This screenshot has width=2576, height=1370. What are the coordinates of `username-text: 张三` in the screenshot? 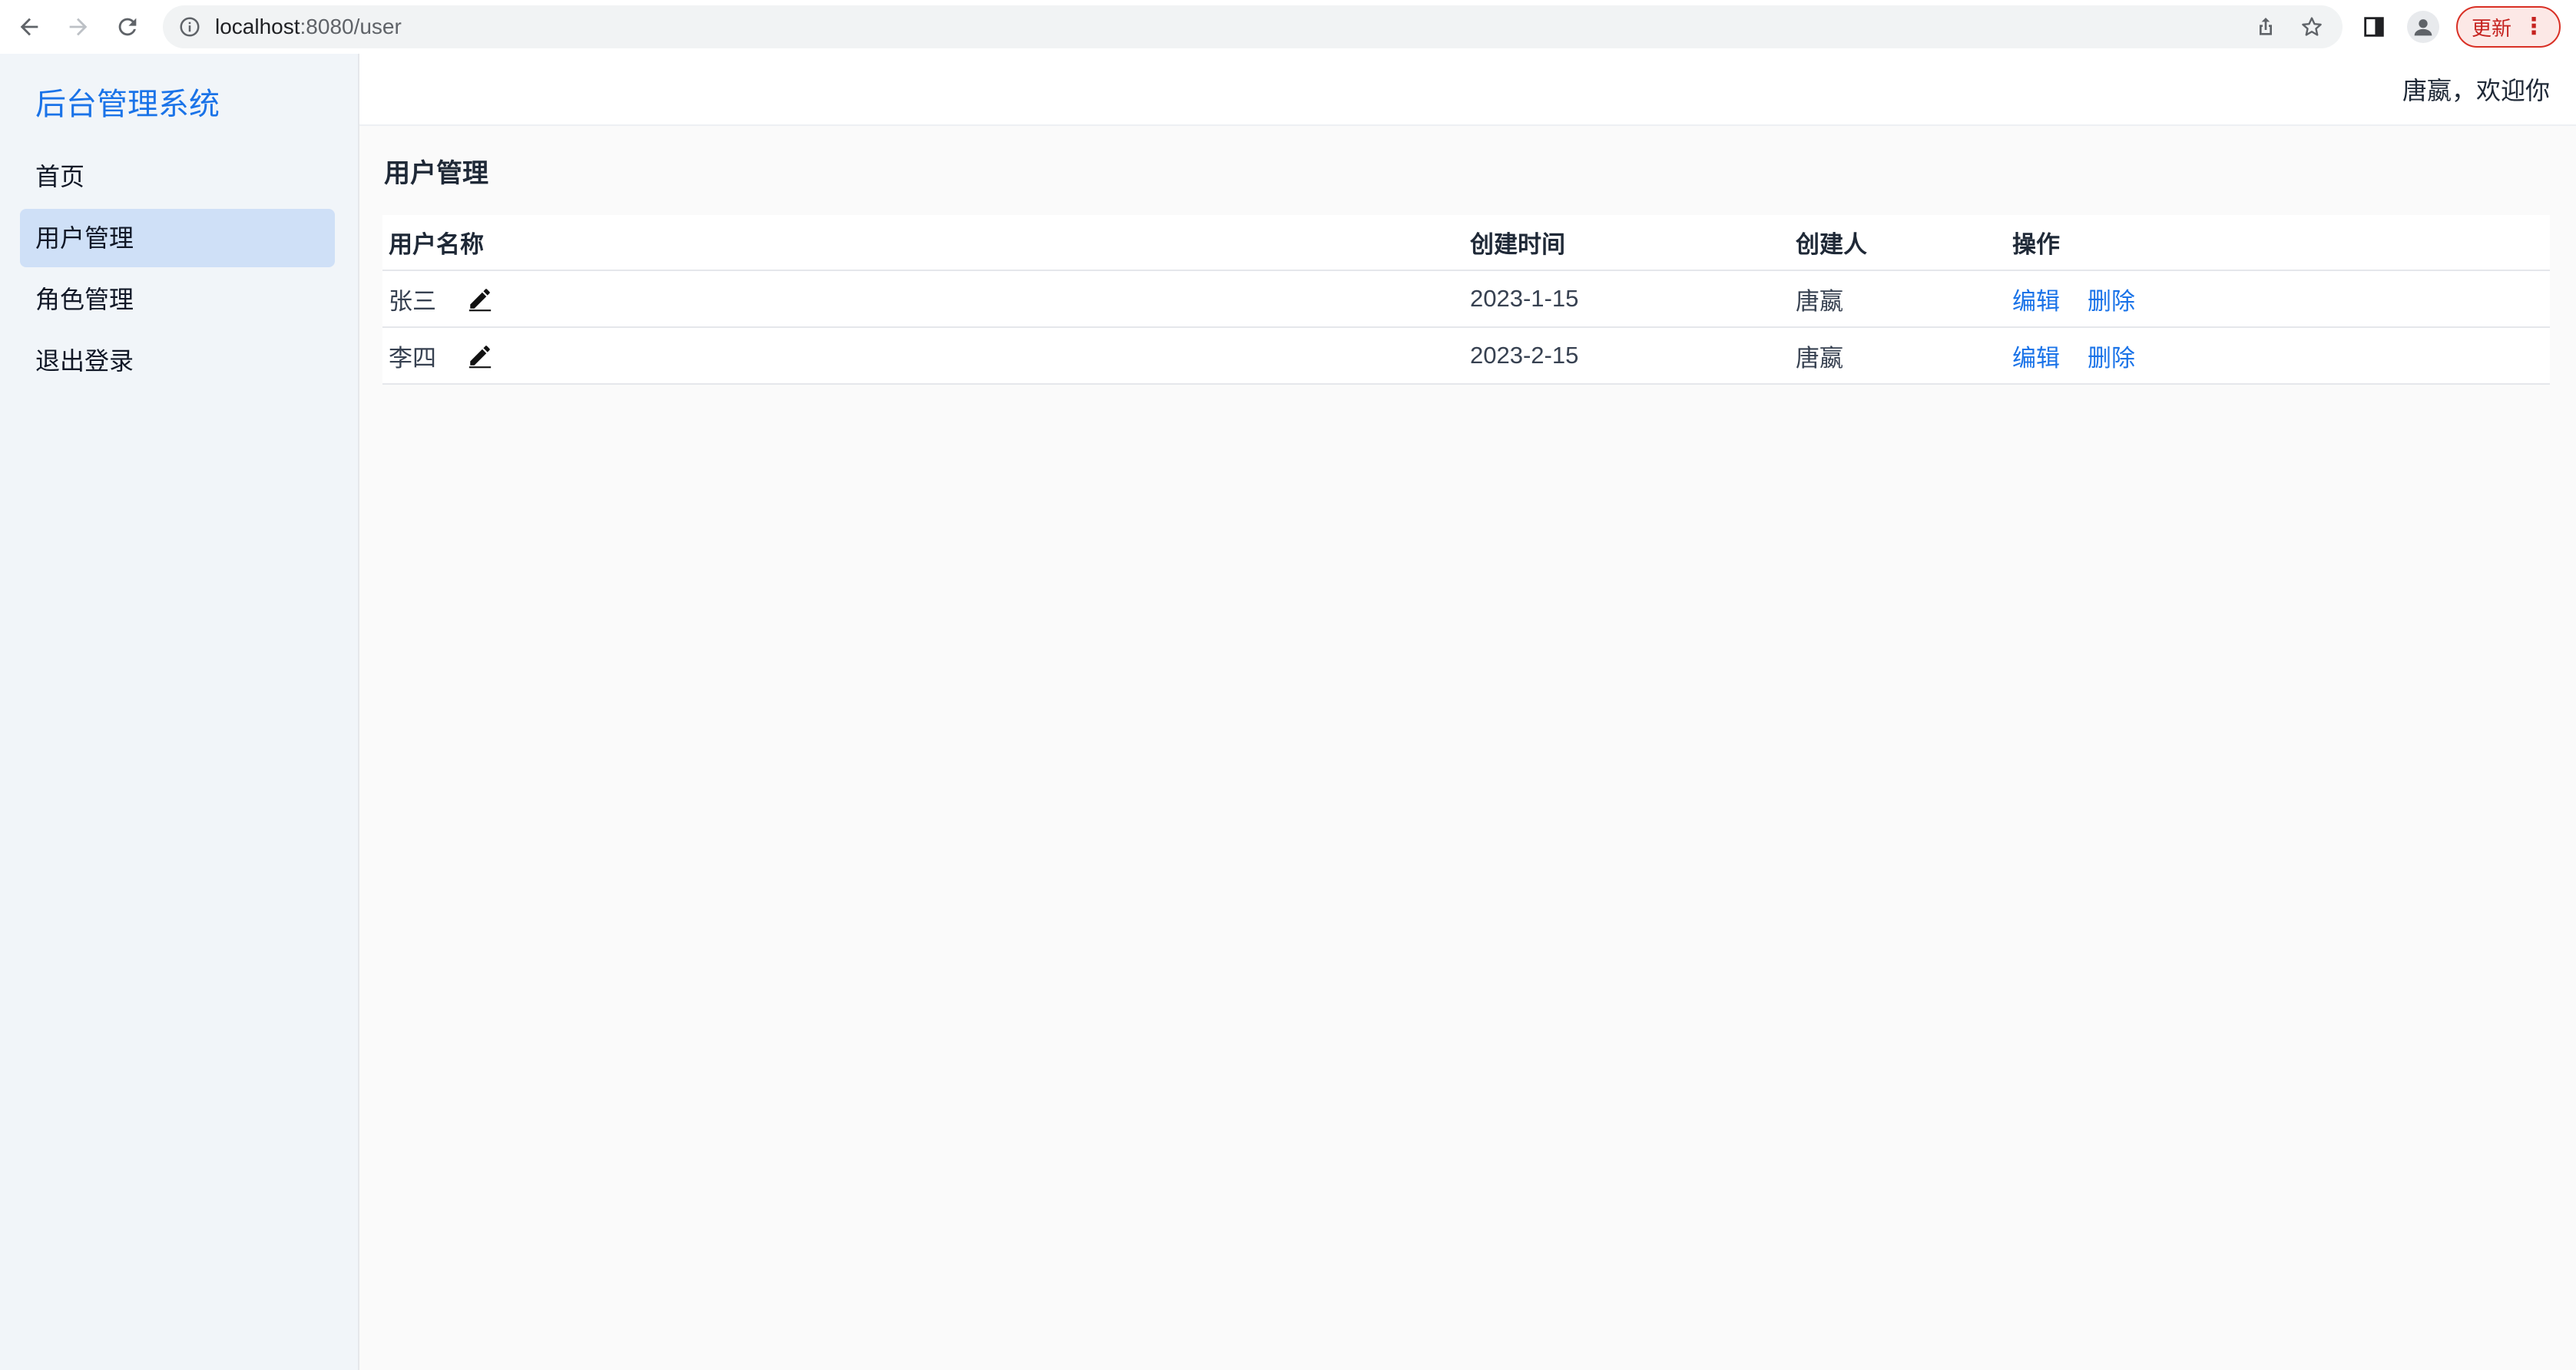 It's located at (412, 301).